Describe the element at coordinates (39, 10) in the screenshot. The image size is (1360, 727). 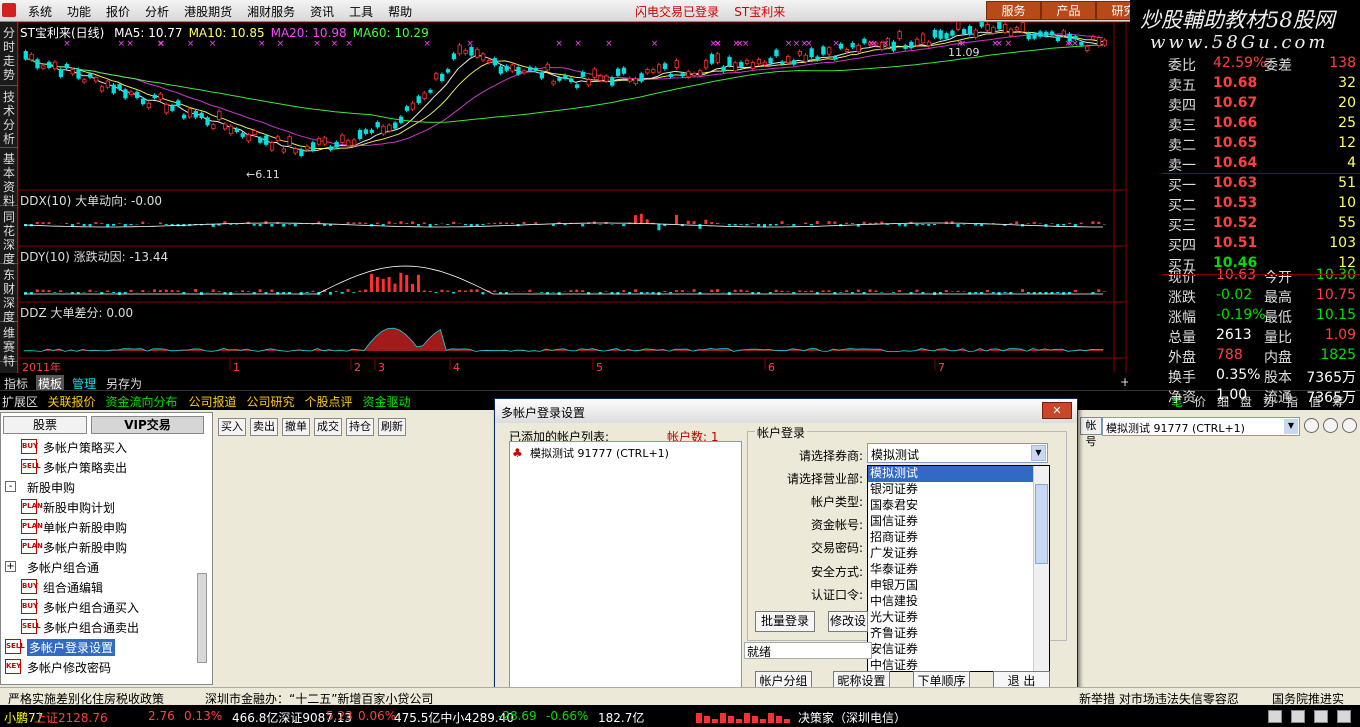
I see `menu-item: 系统` at that location.